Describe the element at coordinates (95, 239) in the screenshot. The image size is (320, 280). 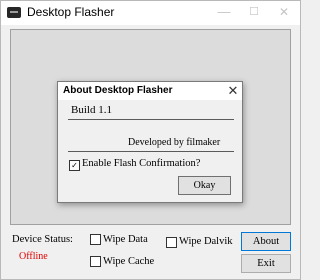
I see `wipe-data-checkbox` at that location.